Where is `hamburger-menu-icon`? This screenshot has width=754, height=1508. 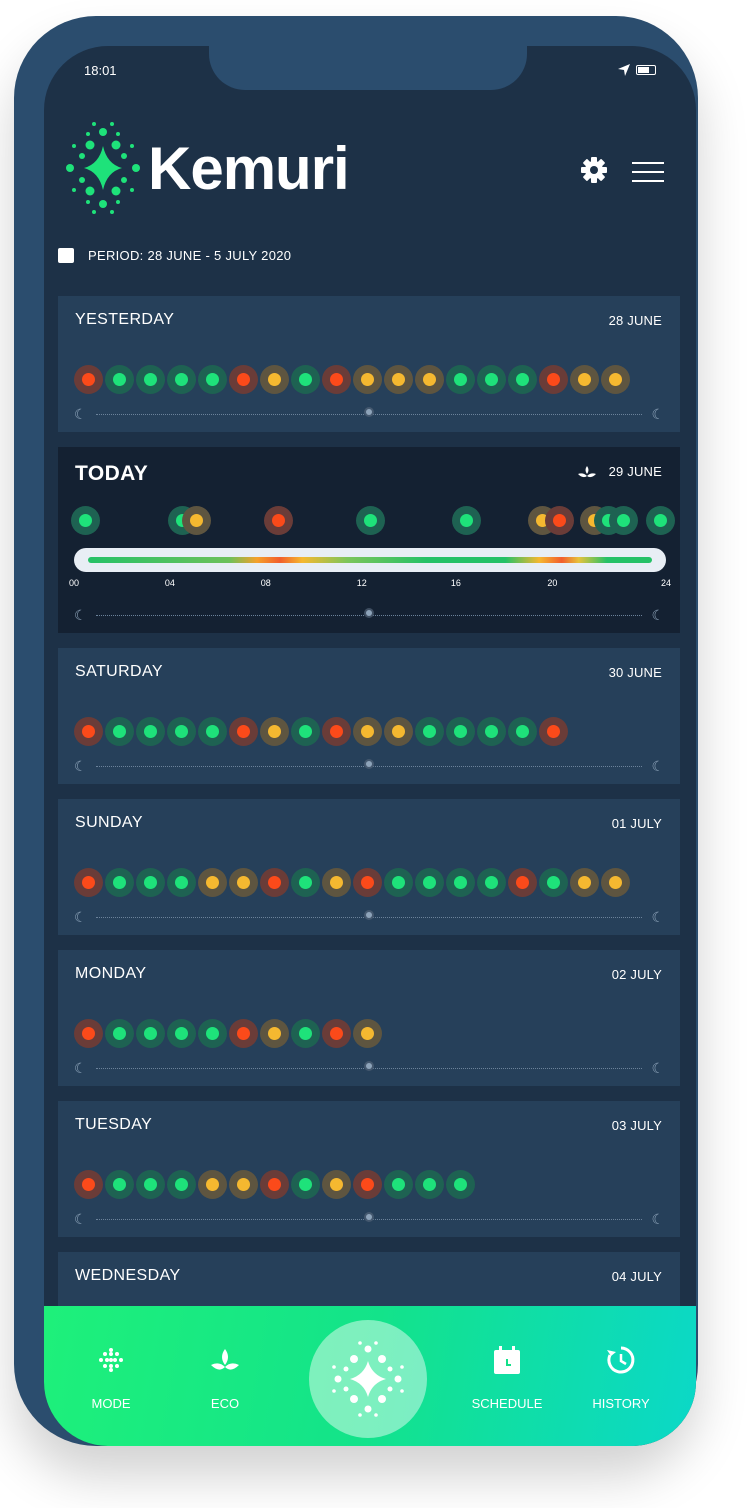 hamburger-menu-icon is located at coordinates (648, 175).